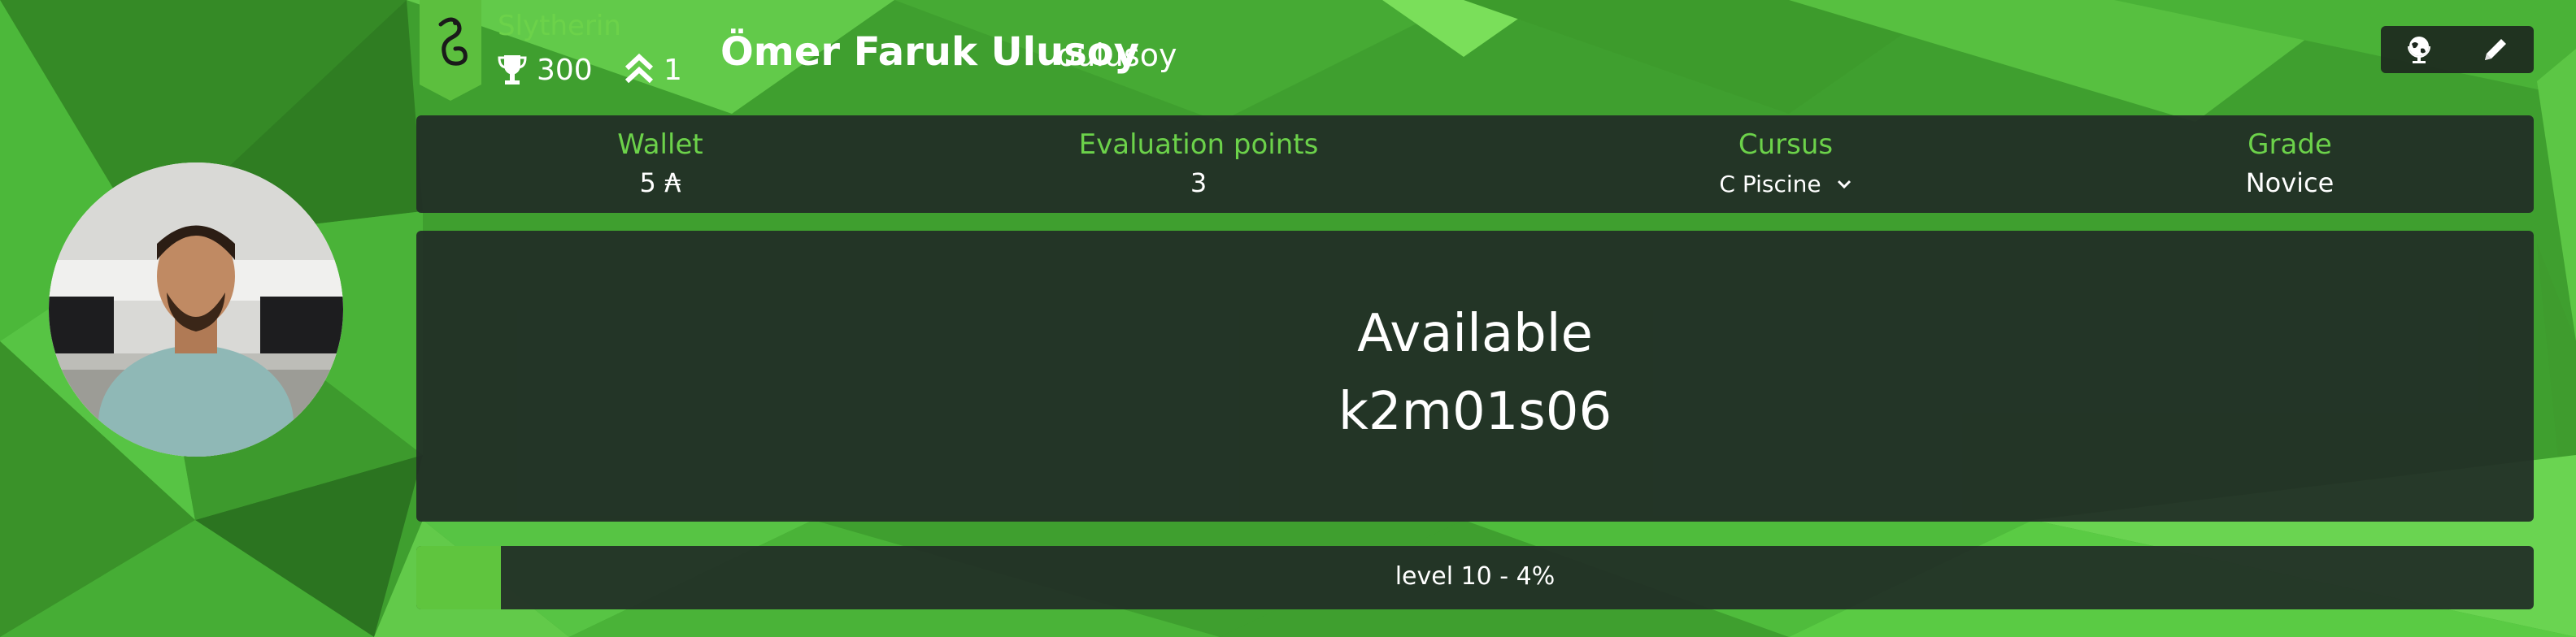 The height and width of the screenshot is (637, 2576). Describe the element at coordinates (513, 69) in the screenshot. I see `trophy-icon` at that location.